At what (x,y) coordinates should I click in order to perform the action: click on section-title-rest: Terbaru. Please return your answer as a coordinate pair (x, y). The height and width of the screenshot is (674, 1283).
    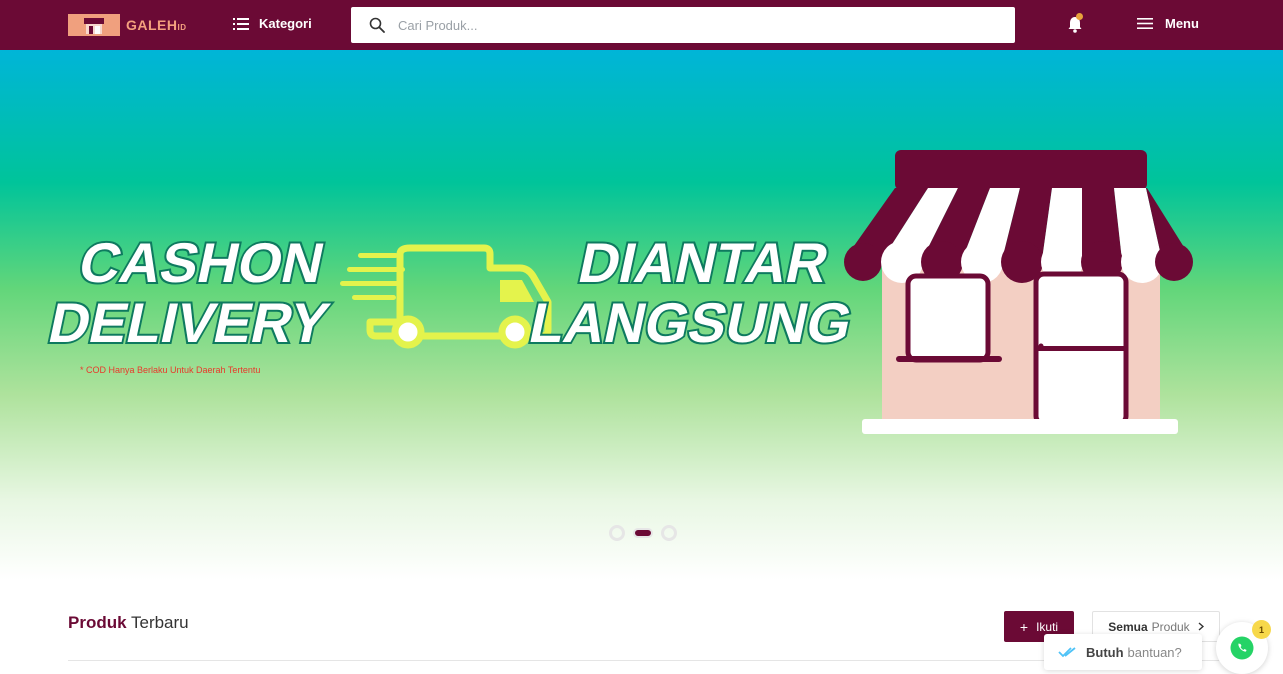
    Looking at the image, I should click on (159, 622).